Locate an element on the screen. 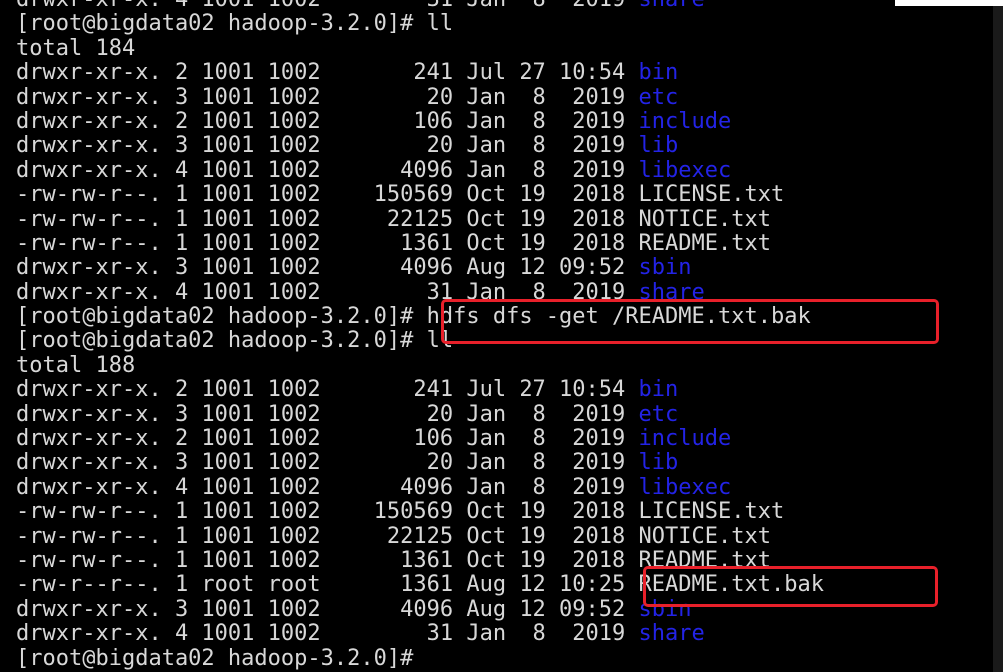 This screenshot has height=672, width=1003. output-line: total 184 is located at coordinates (420, 48).